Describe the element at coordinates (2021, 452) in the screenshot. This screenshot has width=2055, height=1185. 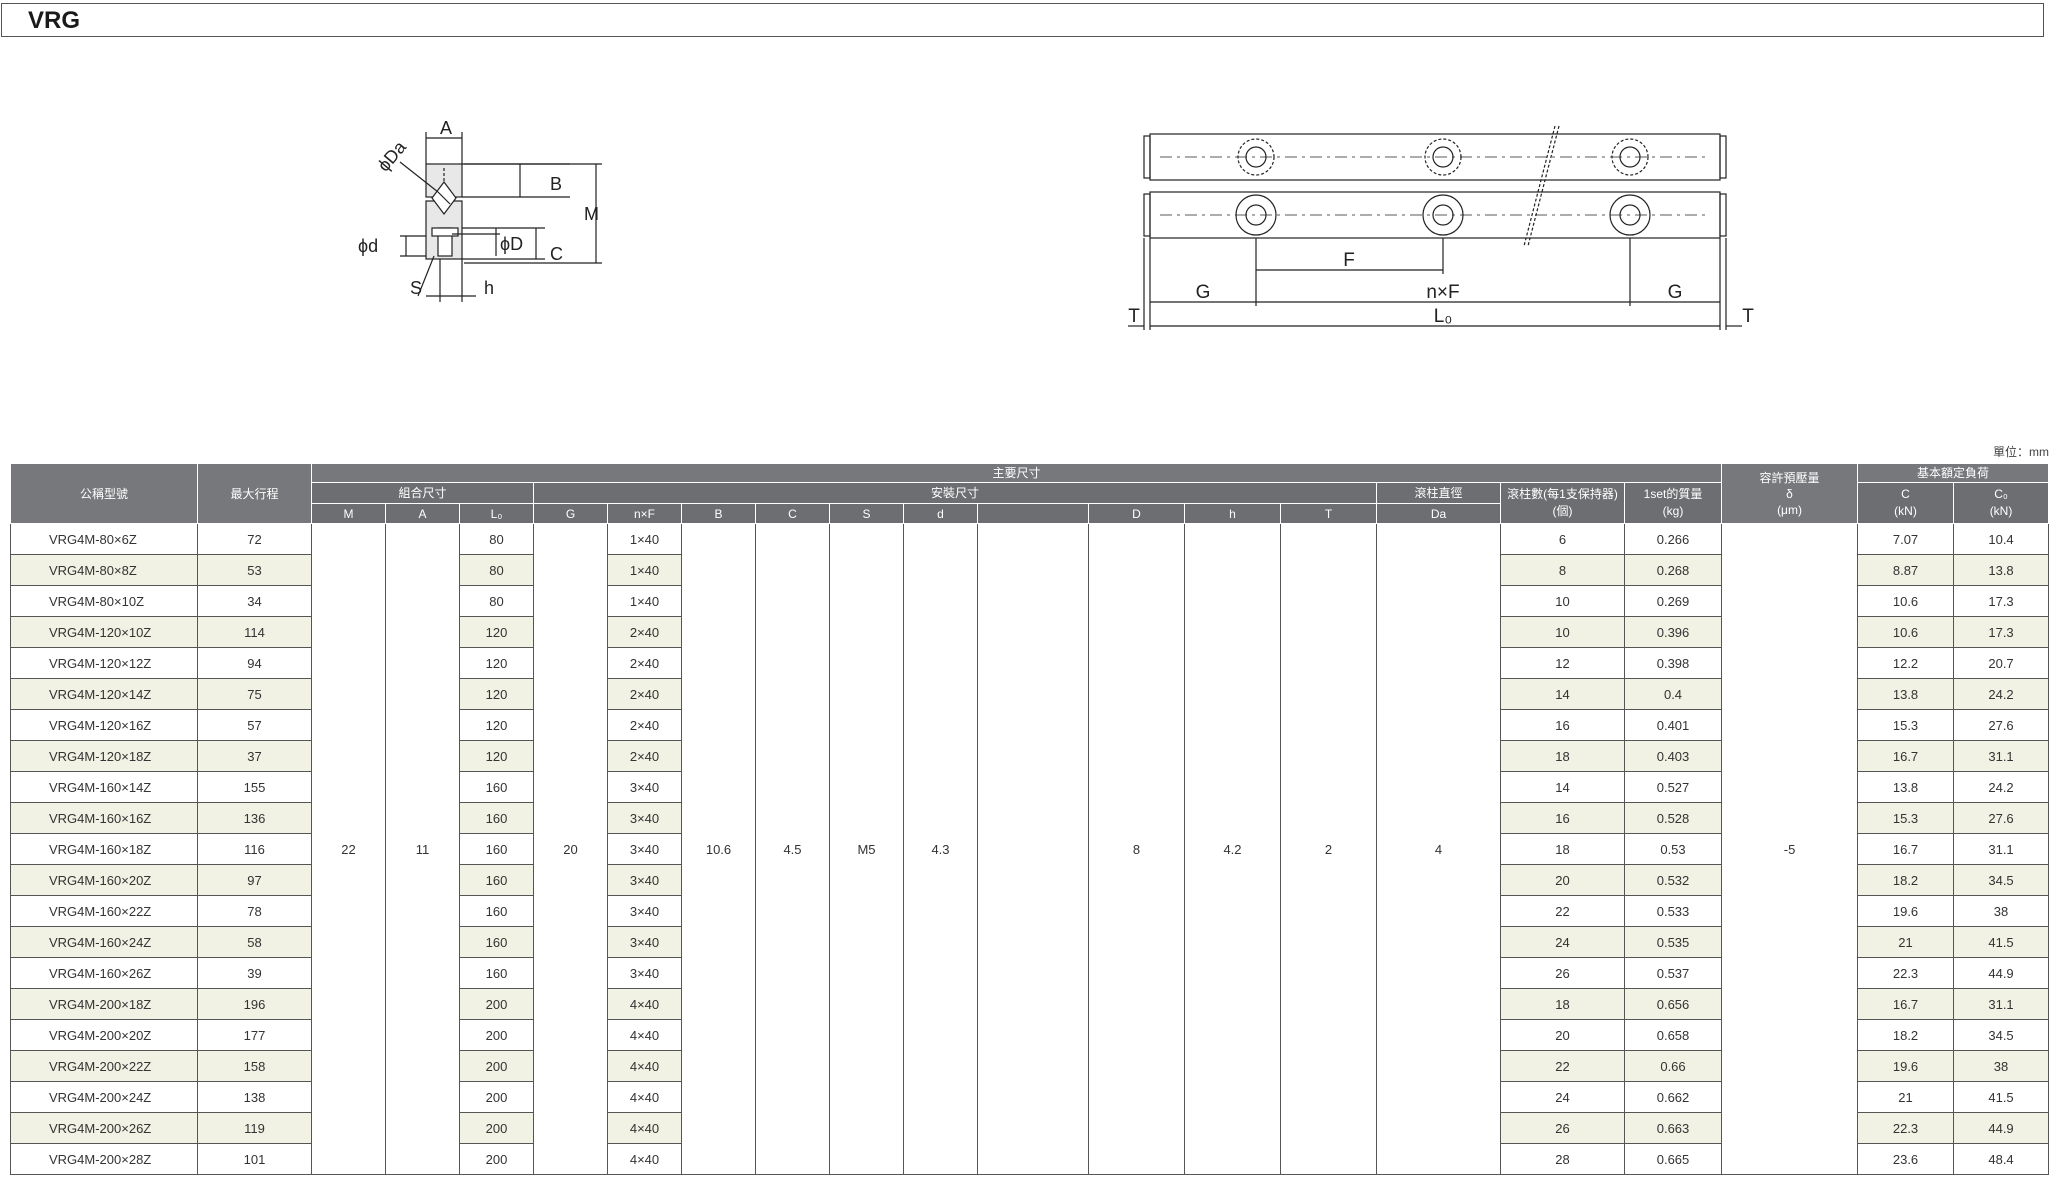
I see `unit-label: 單位：mm` at that location.